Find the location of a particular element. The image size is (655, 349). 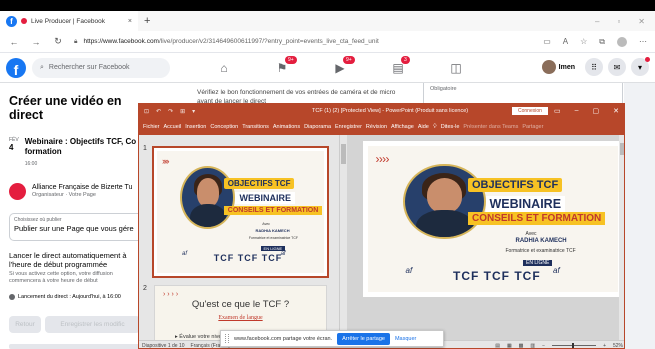

collections-icon: ⧉ is located at coordinates (602, 42).